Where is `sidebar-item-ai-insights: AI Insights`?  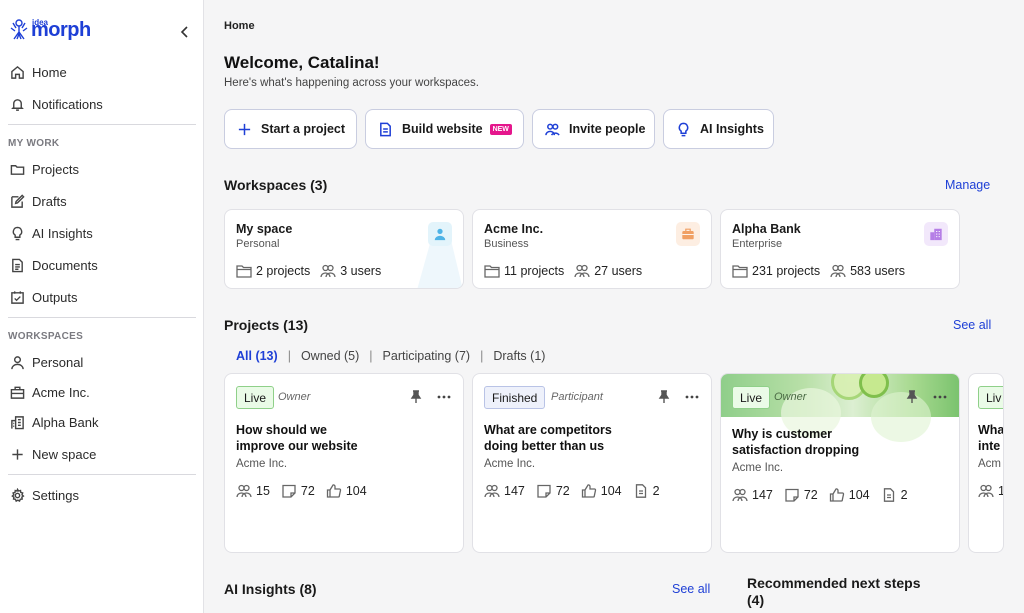 sidebar-item-ai-insights: AI Insights is located at coordinates (102, 233).